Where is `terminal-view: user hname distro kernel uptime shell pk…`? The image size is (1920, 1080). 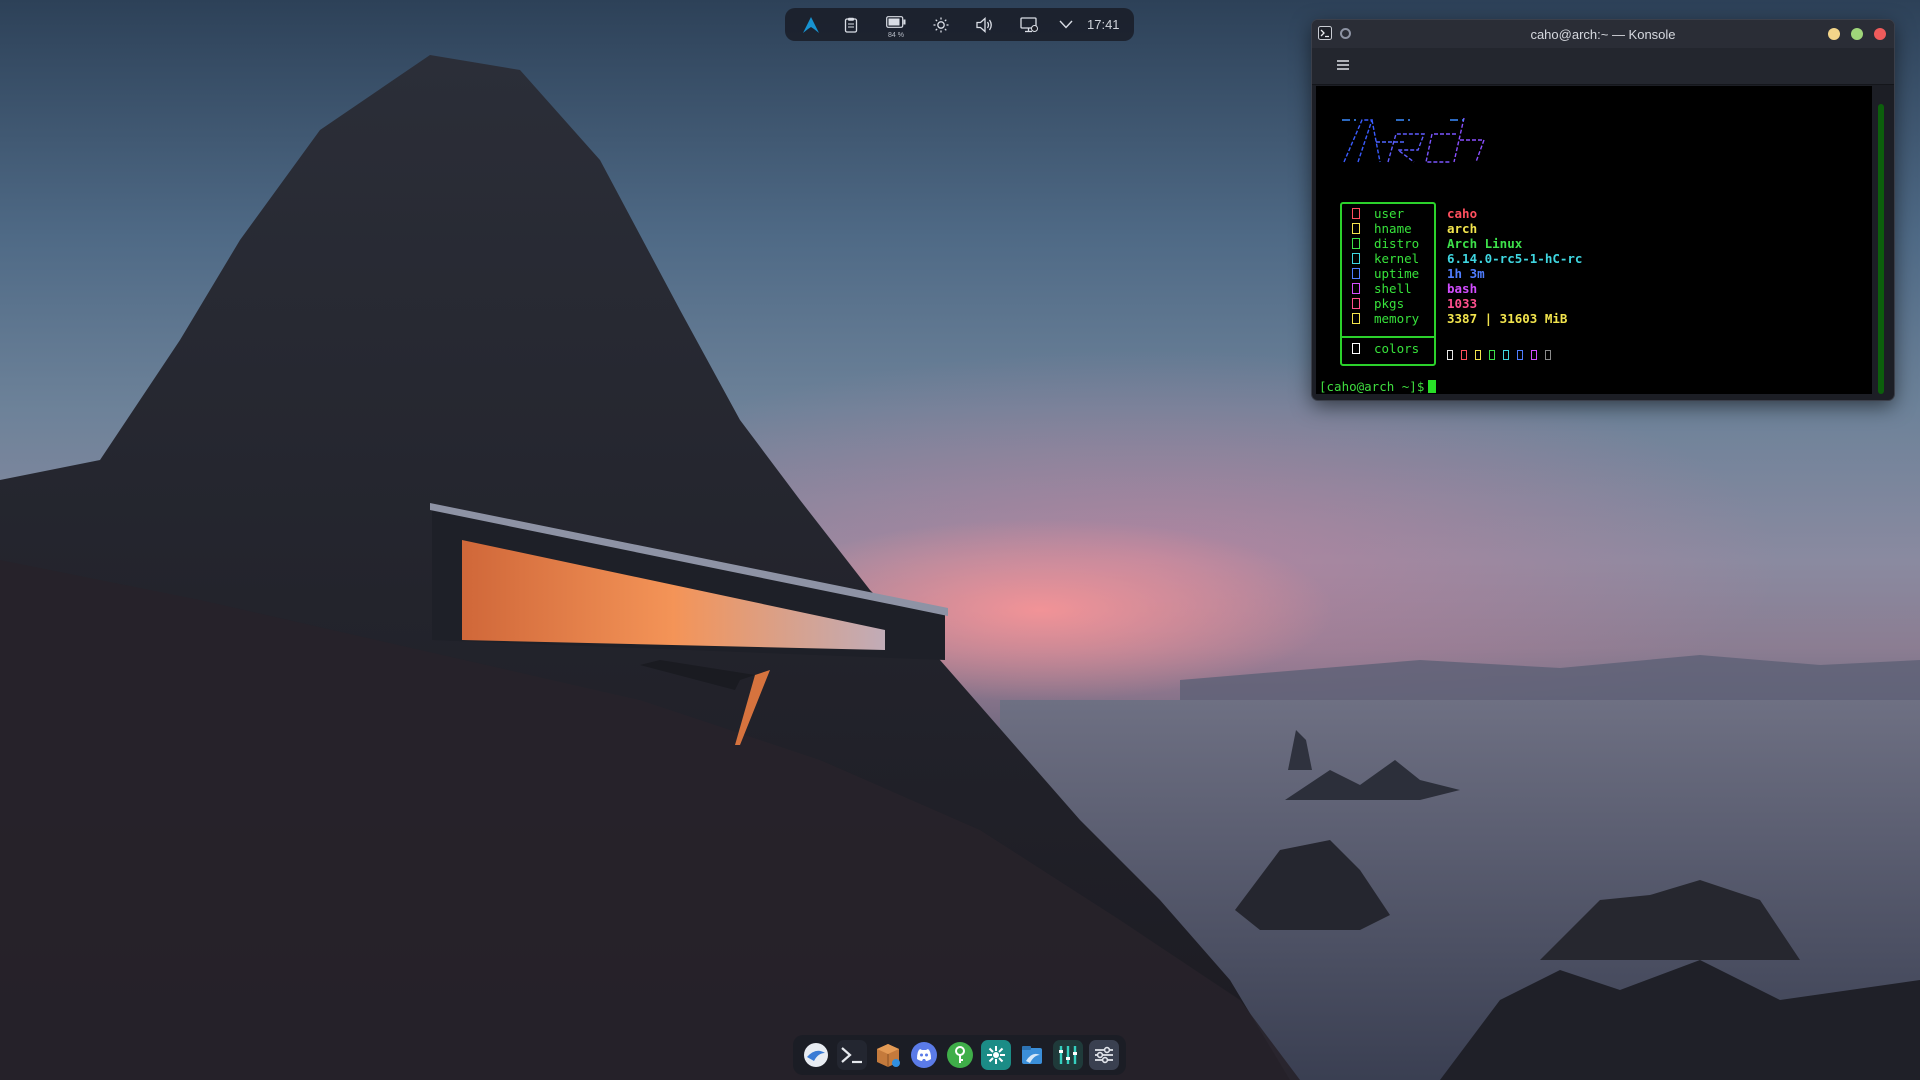
terminal-view: user hname distro kernel uptime shell pk… is located at coordinates (1594, 240).